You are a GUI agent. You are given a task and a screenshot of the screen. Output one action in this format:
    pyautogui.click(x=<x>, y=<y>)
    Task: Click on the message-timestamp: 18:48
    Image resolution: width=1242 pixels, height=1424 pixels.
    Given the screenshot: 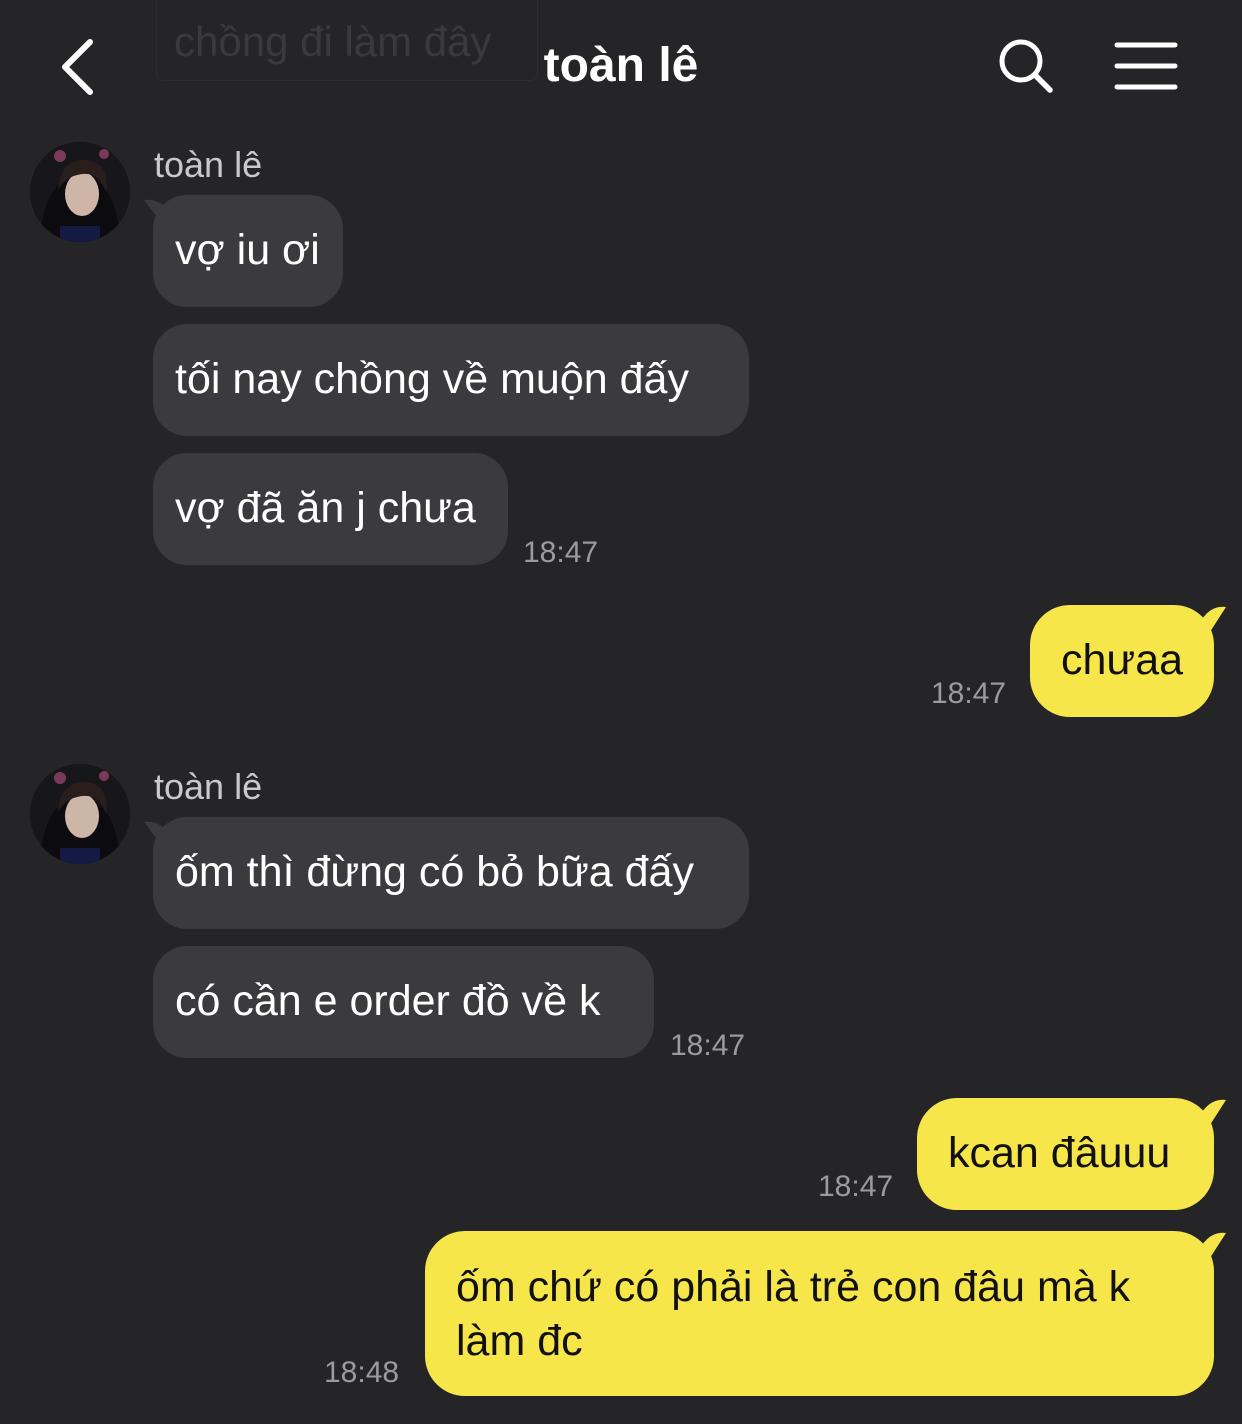 What is the action you would take?
    pyautogui.click(x=362, y=1372)
    